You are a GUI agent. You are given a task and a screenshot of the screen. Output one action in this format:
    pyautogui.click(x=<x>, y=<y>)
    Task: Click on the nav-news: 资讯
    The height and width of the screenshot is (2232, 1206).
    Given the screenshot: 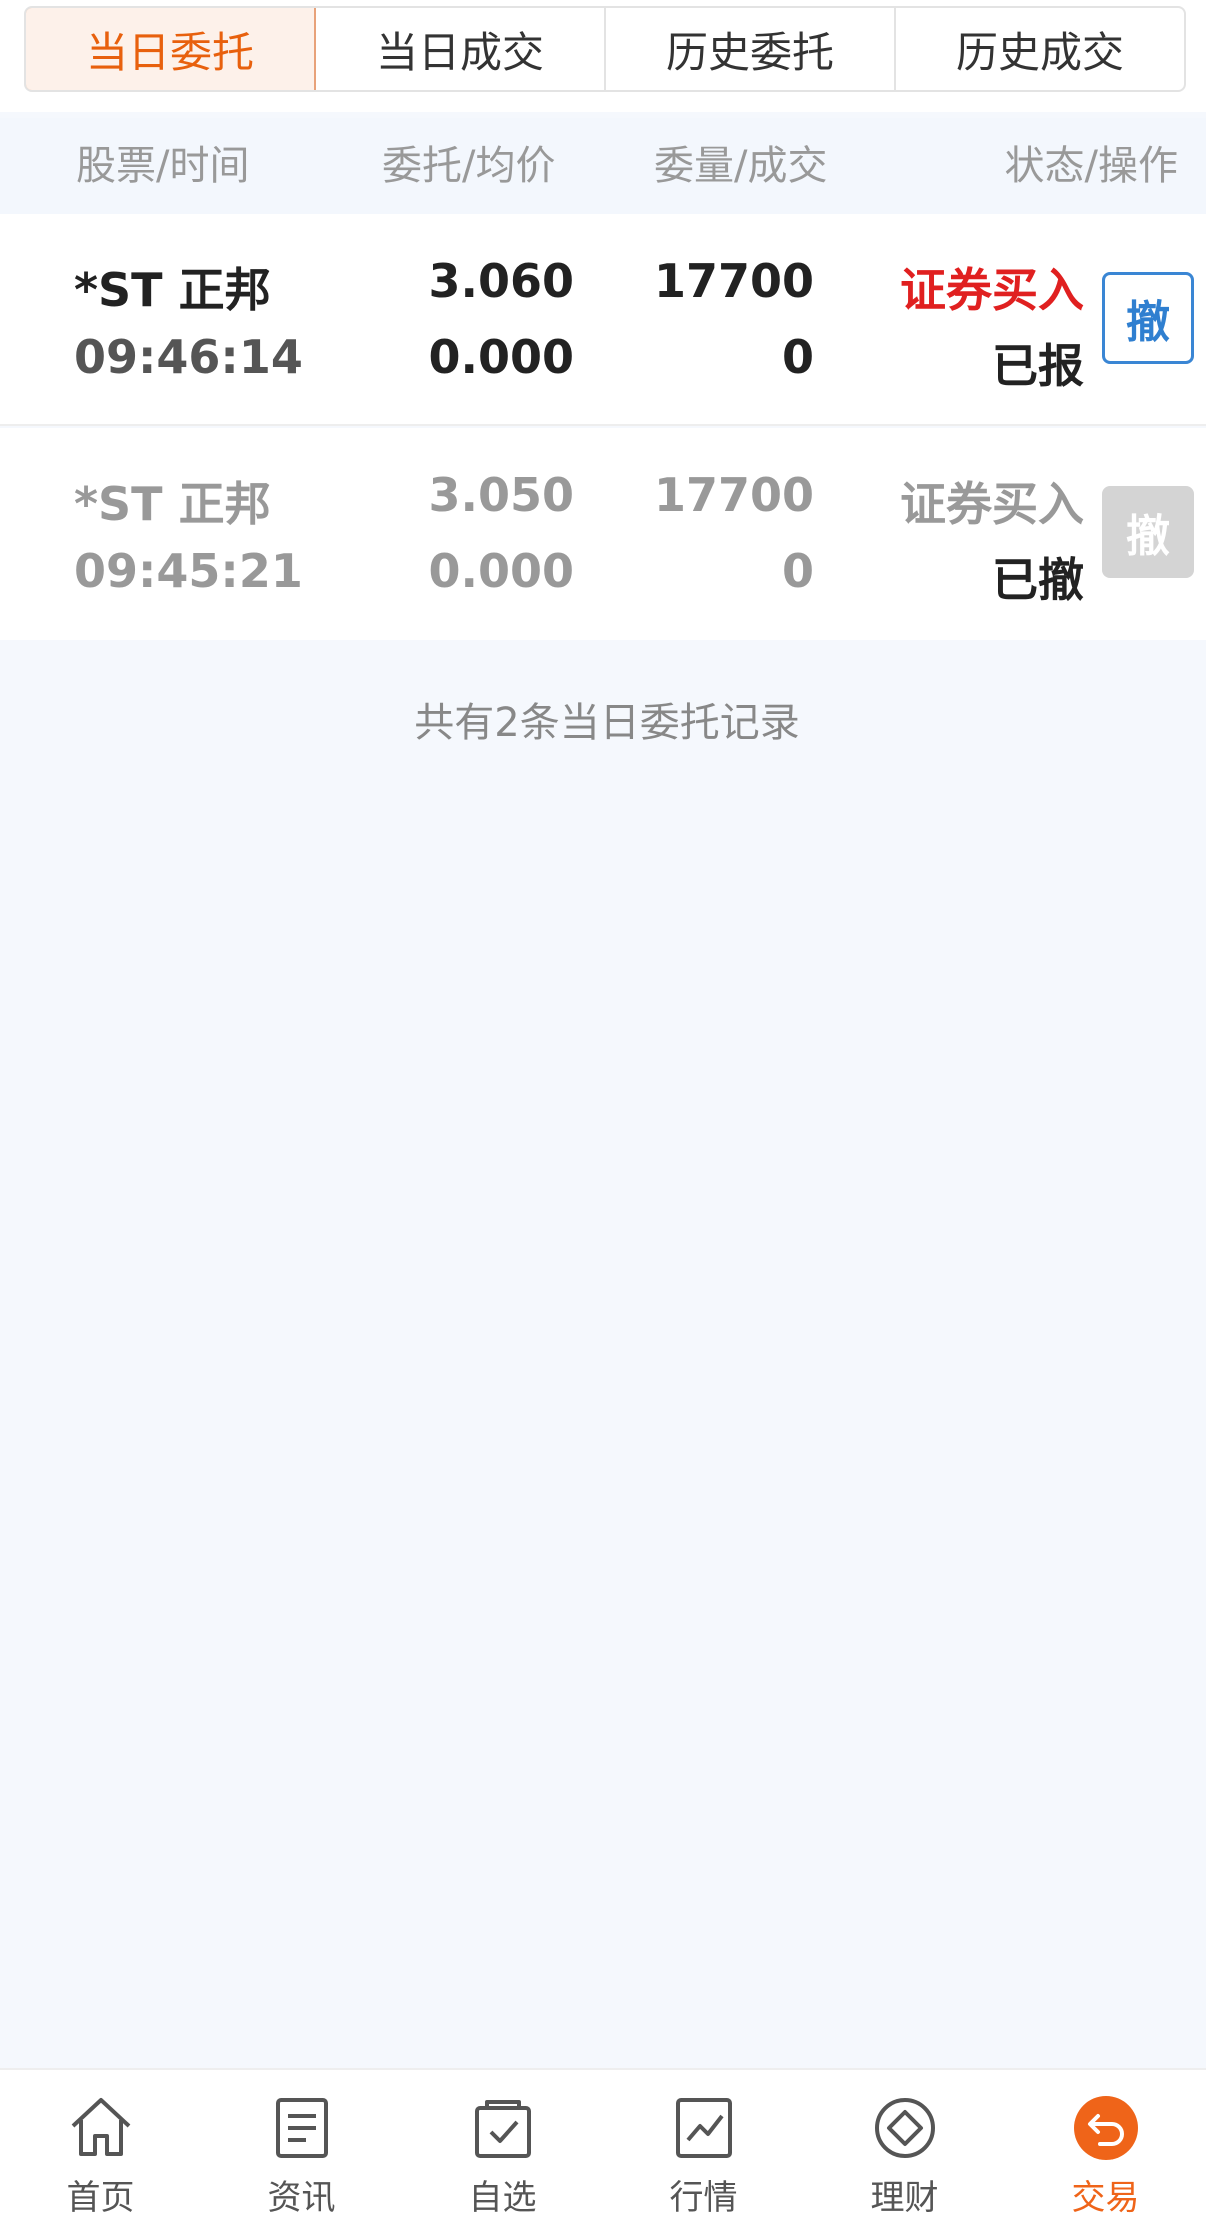 What is the action you would take?
    pyautogui.click(x=301, y=2151)
    